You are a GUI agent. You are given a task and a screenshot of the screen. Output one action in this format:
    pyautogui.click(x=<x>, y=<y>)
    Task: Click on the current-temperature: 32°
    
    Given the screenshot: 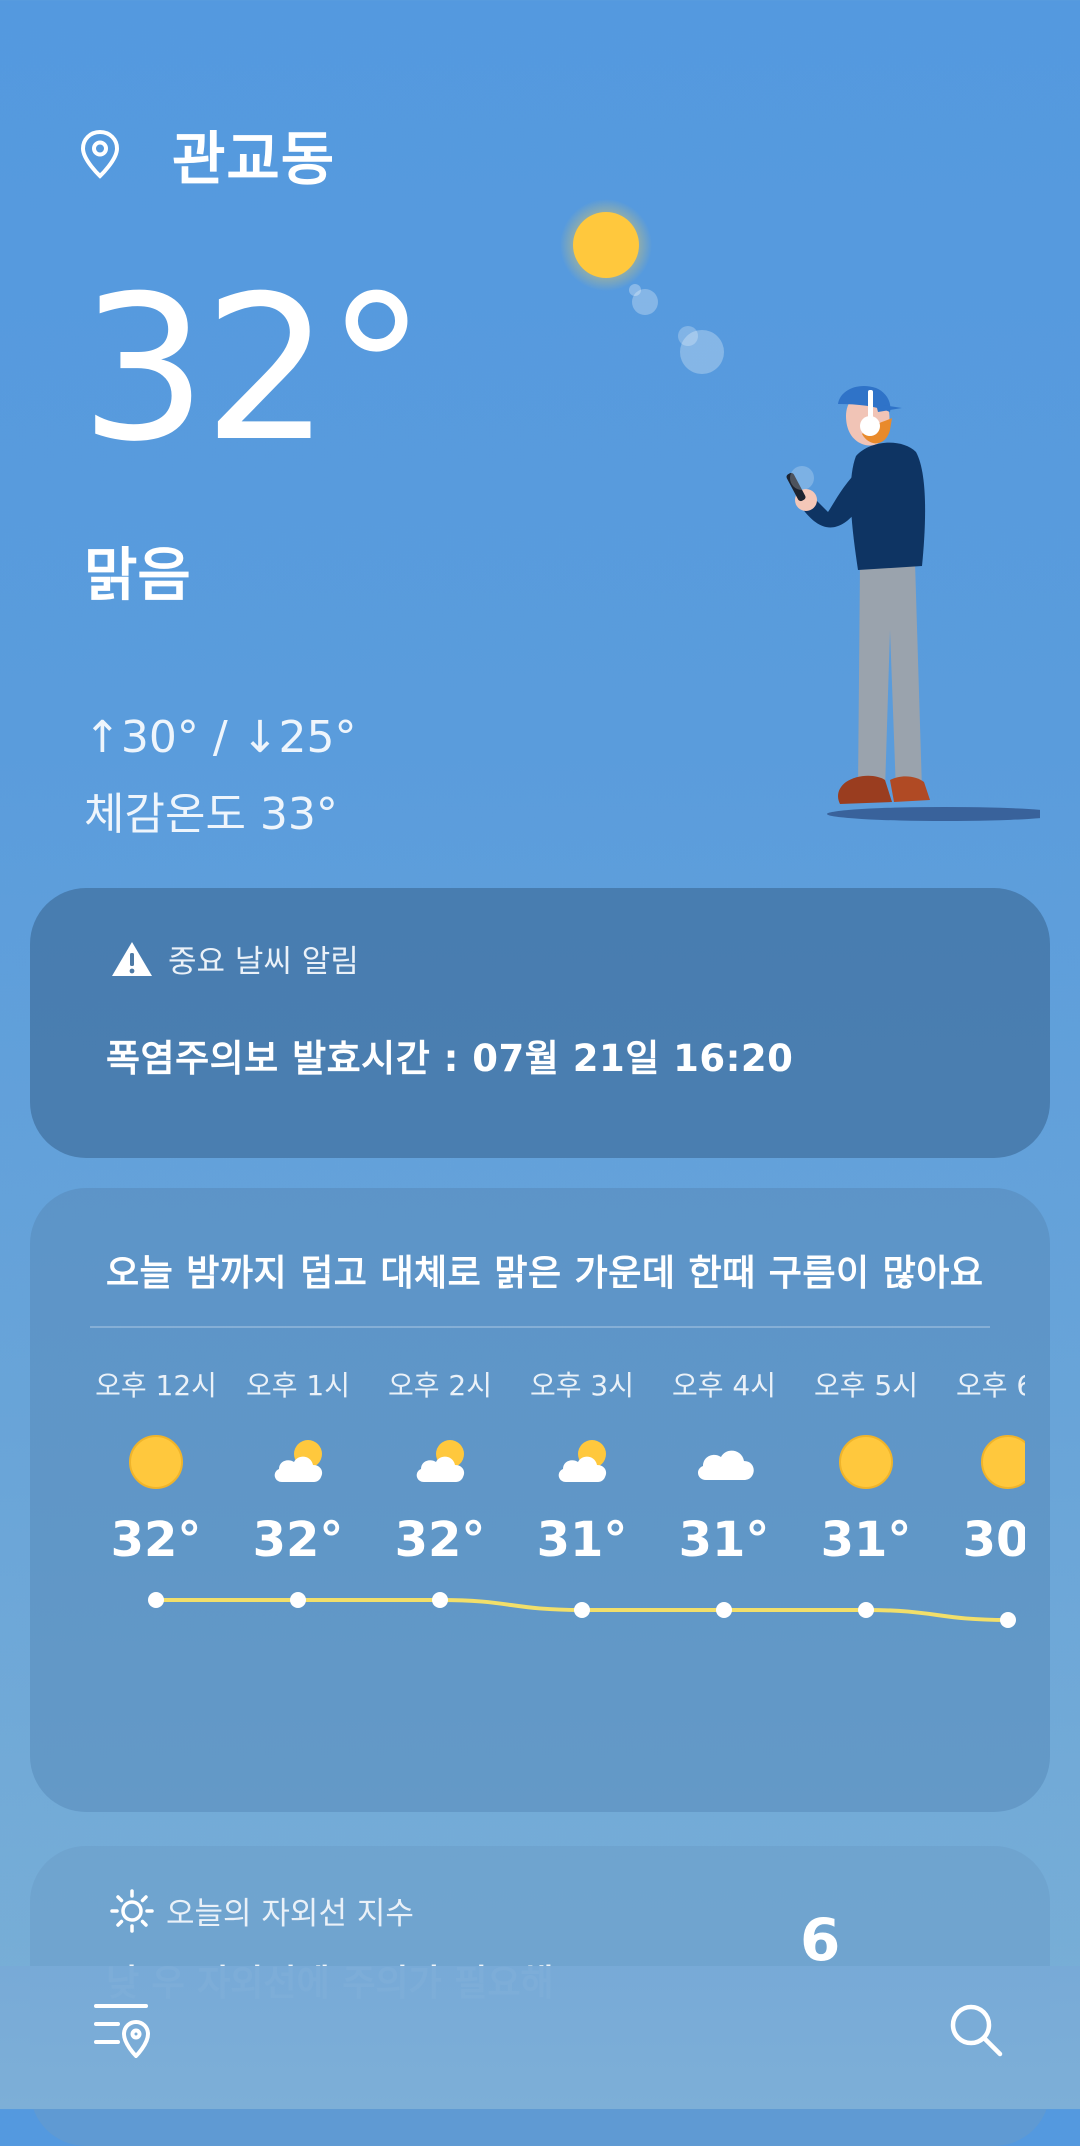 What is the action you would take?
    pyautogui.click(x=253, y=369)
    